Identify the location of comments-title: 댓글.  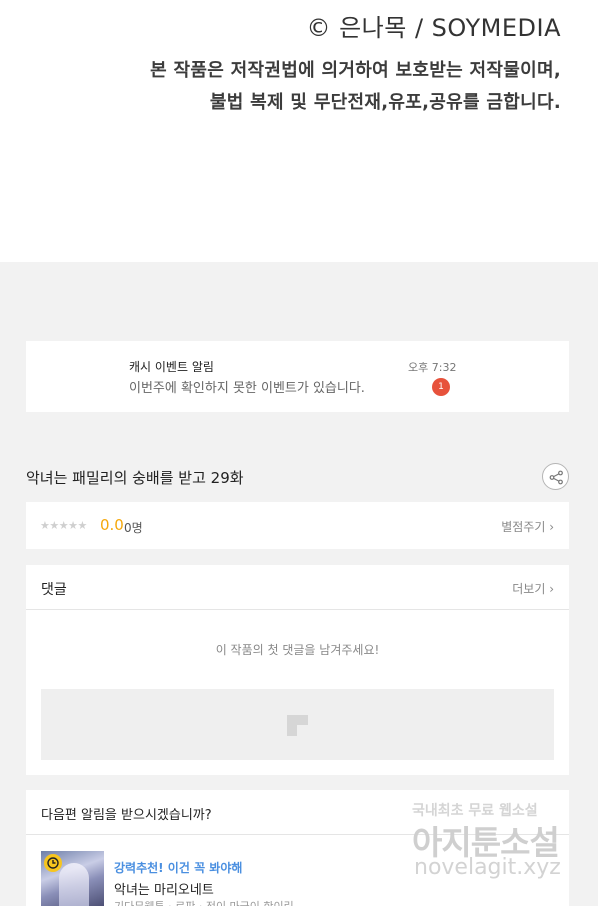
(54, 590).